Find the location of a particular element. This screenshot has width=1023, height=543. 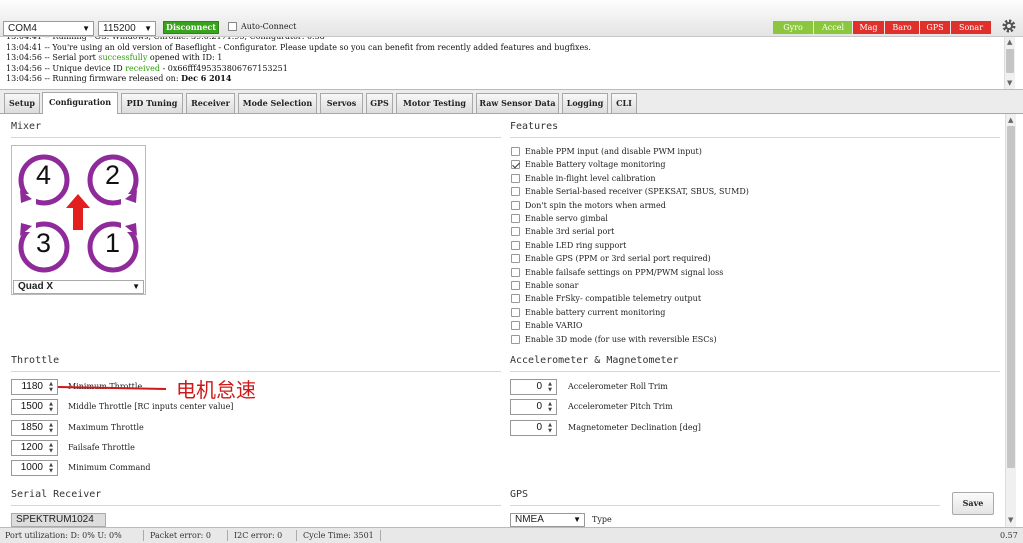

save-button: Save is located at coordinates (973, 503).